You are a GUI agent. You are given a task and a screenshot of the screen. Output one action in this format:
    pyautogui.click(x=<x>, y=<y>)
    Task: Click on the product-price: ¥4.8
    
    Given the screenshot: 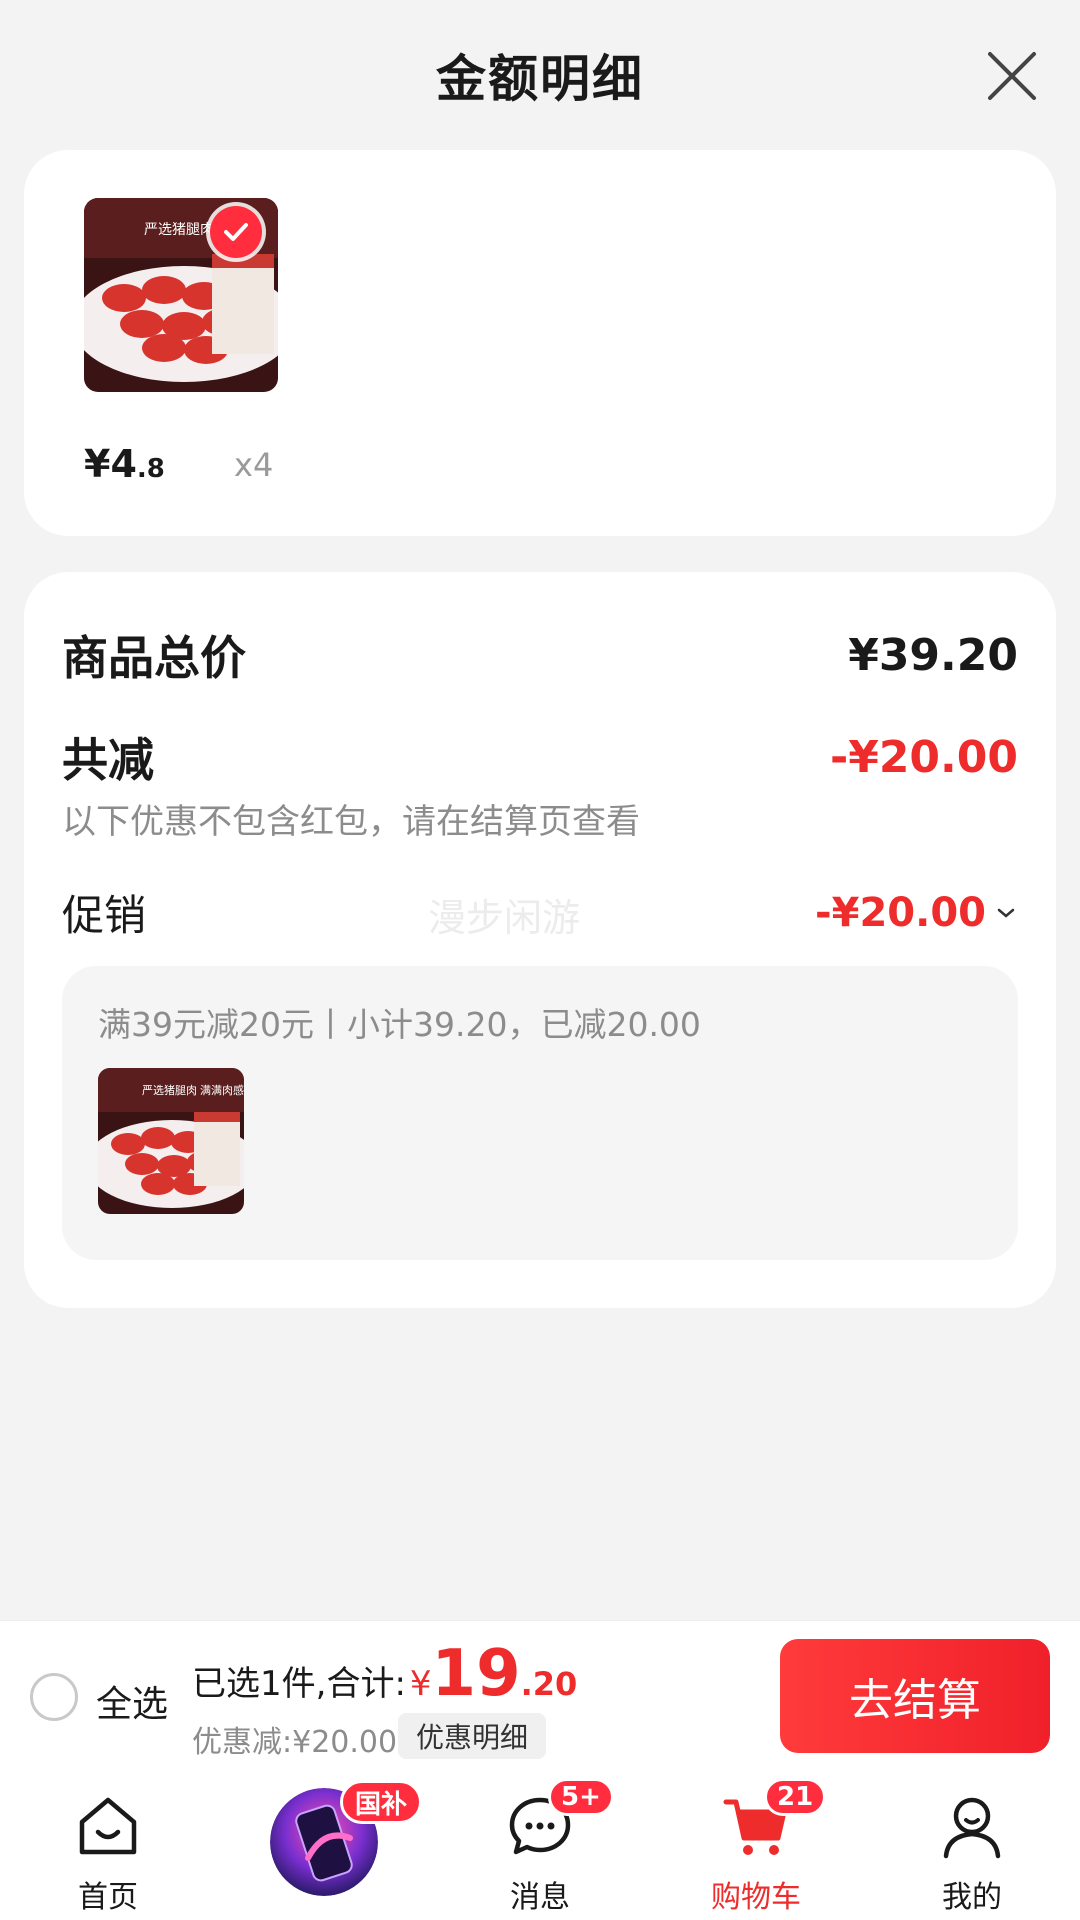 What is the action you would take?
    pyautogui.click(x=124, y=464)
    